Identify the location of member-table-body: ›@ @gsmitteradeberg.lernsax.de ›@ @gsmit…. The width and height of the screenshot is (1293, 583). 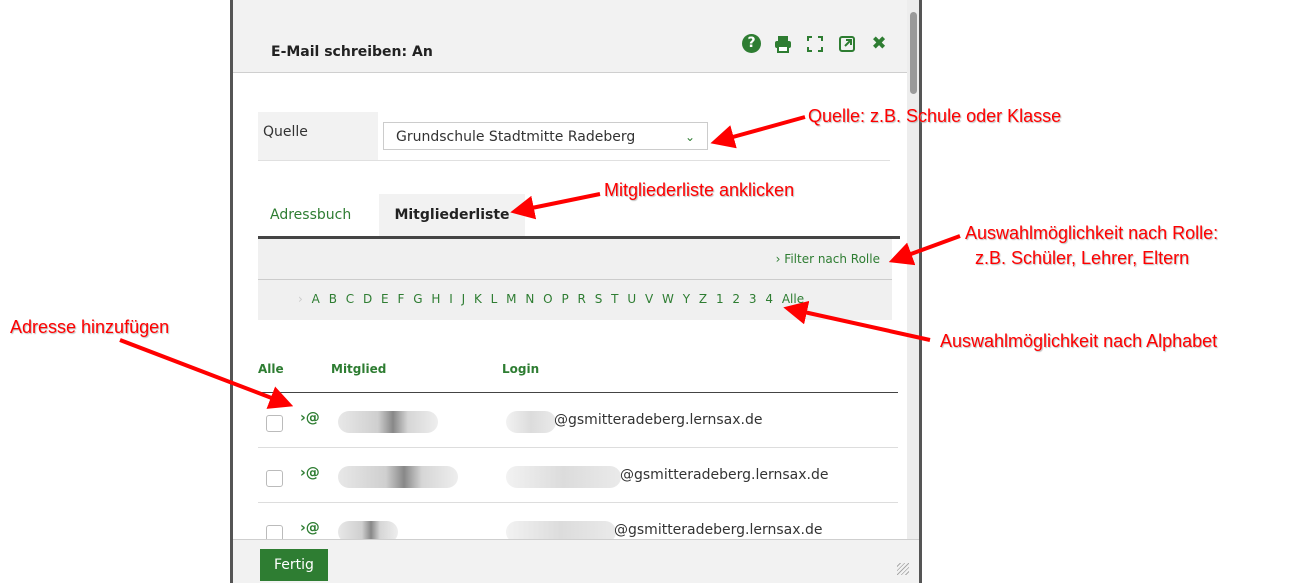
(578, 466).